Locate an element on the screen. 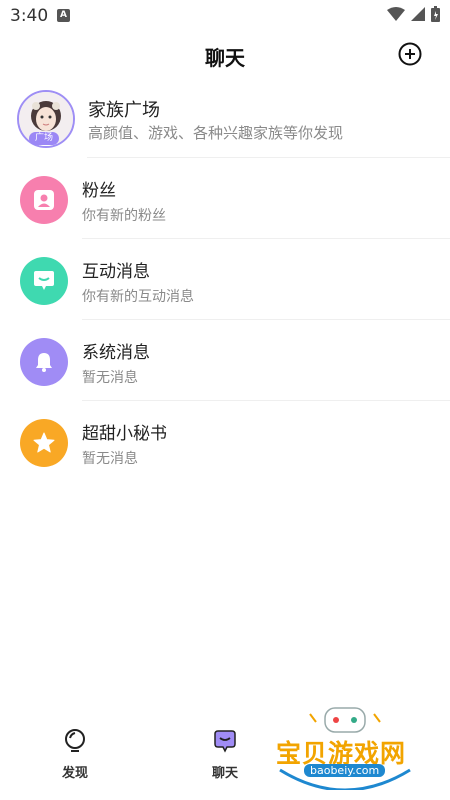  watermark: 宝贝游戏网 baobeiy.com is located at coordinates (345, 746).